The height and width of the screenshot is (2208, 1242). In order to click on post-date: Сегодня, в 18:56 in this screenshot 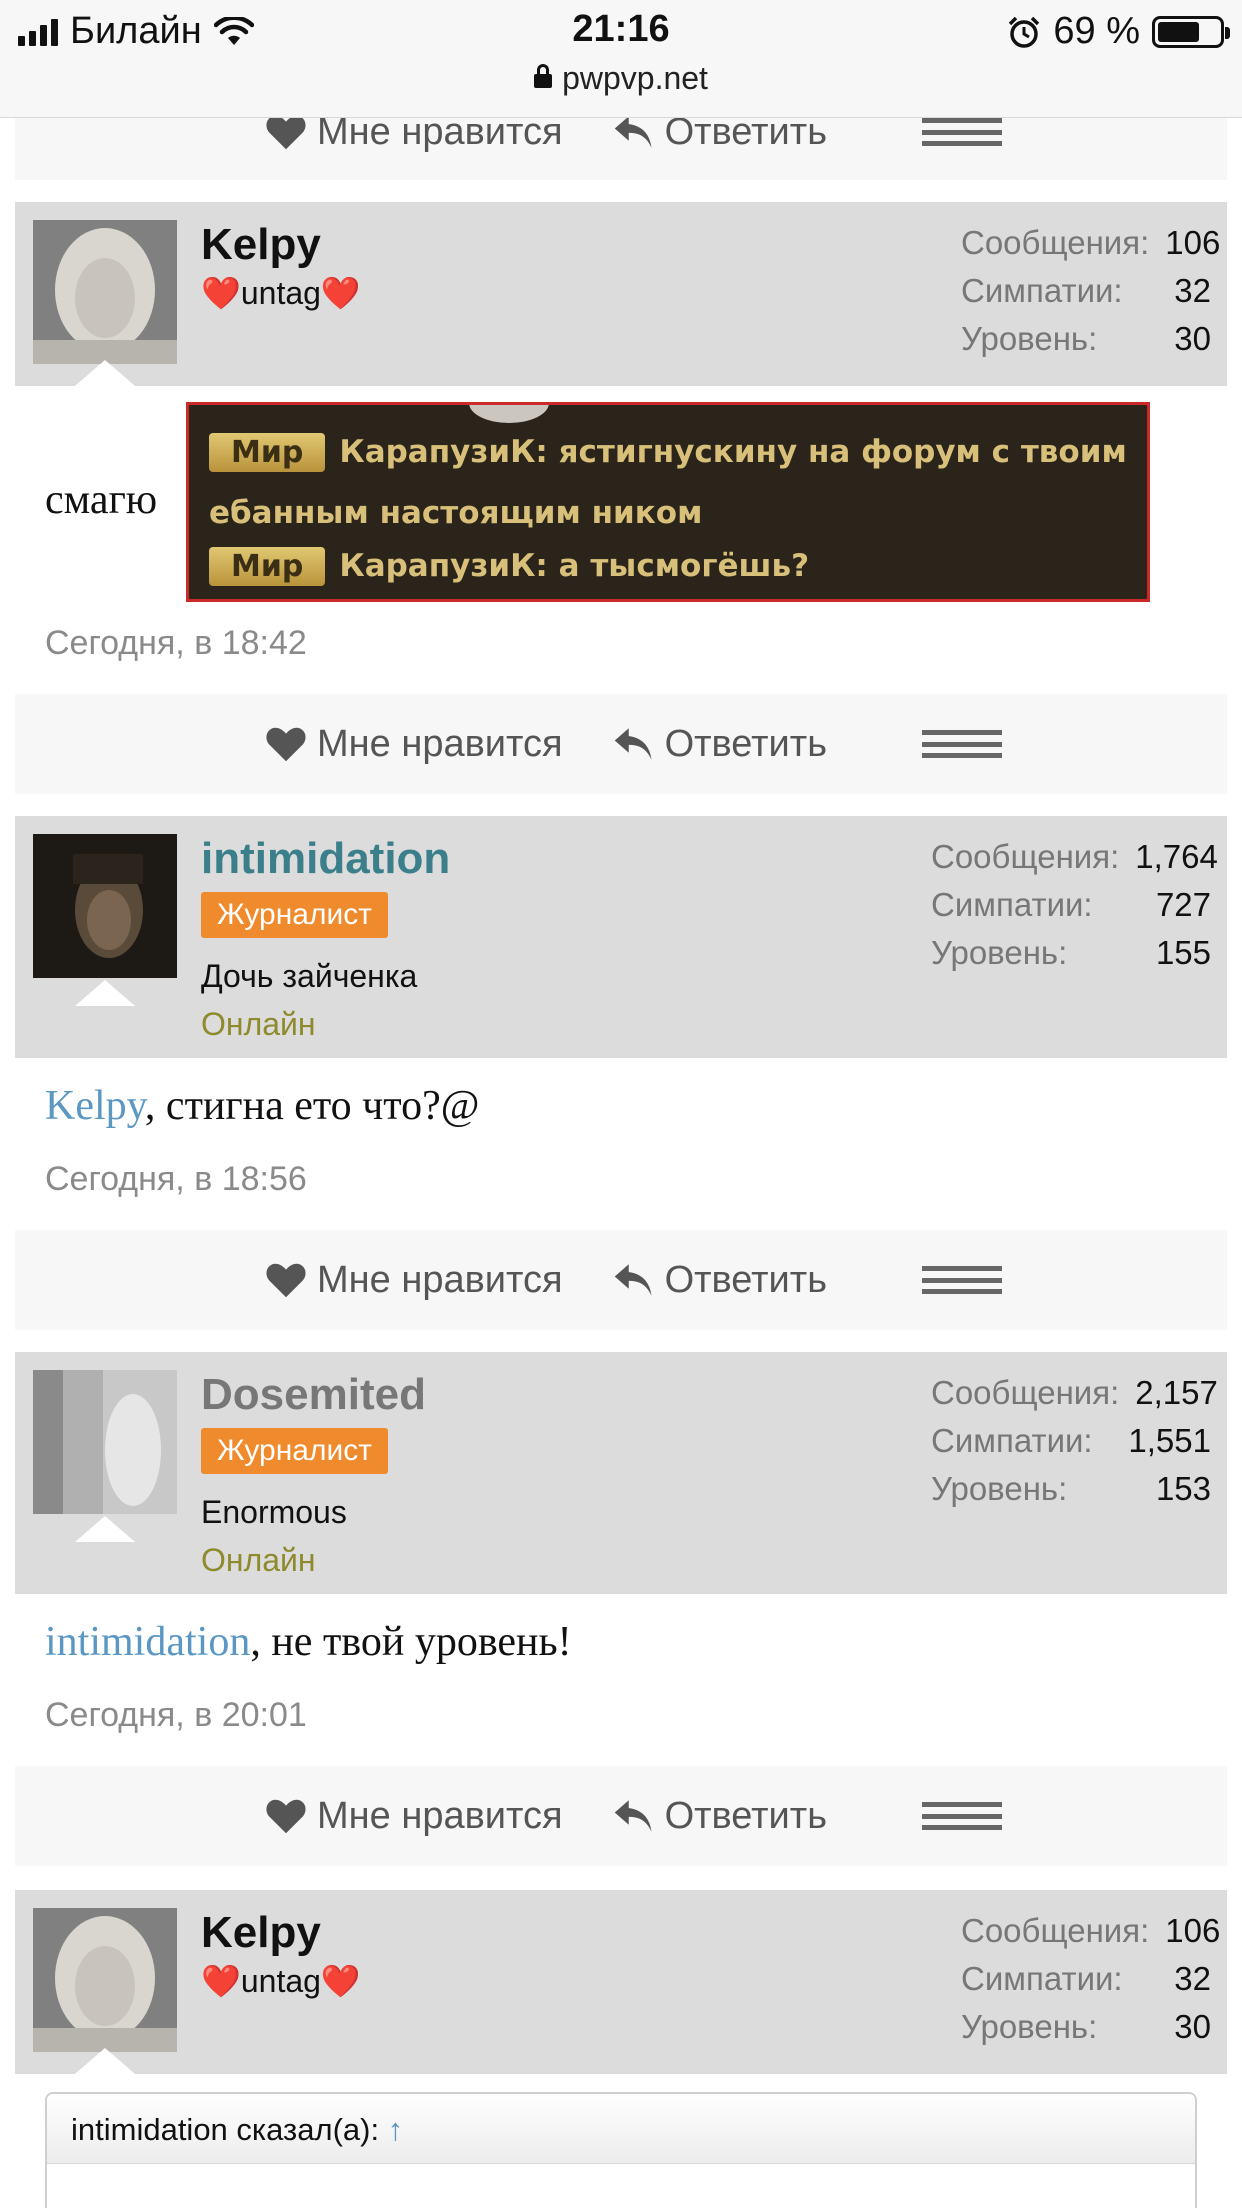, I will do `click(176, 1179)`.